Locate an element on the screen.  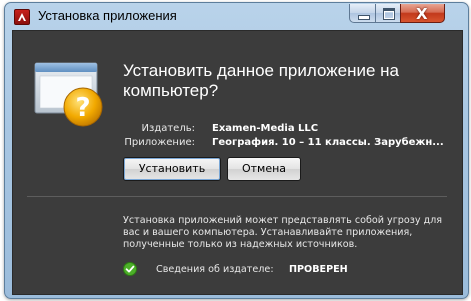
maximize-icon is located at coordinates (389, 14).